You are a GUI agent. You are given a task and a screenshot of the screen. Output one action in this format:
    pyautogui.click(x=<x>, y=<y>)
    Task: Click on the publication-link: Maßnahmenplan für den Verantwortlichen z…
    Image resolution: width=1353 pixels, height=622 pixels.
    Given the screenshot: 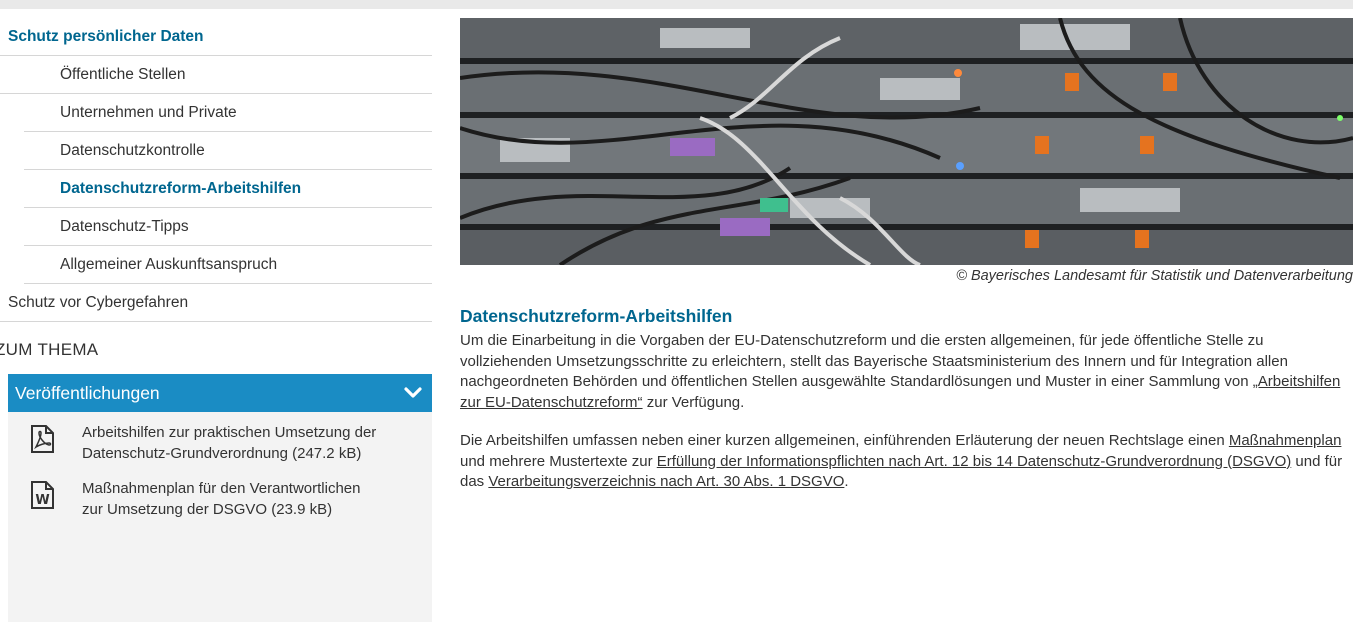 What is the action you would take?
    pyautogui.click(x=226, y=499)
    